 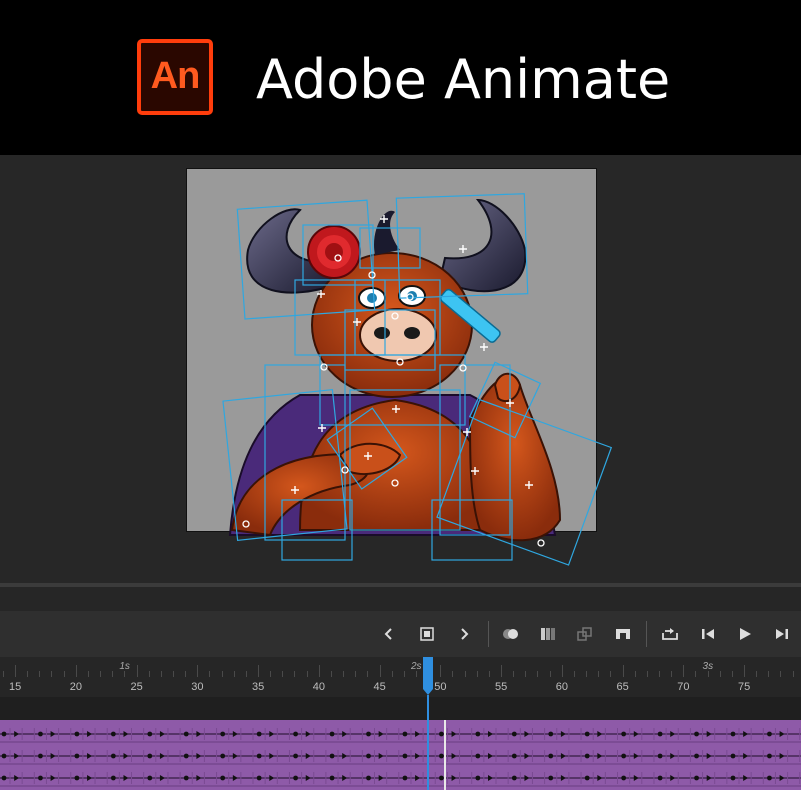 What do you see at coordinates (548, 634) in the screenshot?
I see `edit-multiple-frames-icon` at bounding box center [548, 634].